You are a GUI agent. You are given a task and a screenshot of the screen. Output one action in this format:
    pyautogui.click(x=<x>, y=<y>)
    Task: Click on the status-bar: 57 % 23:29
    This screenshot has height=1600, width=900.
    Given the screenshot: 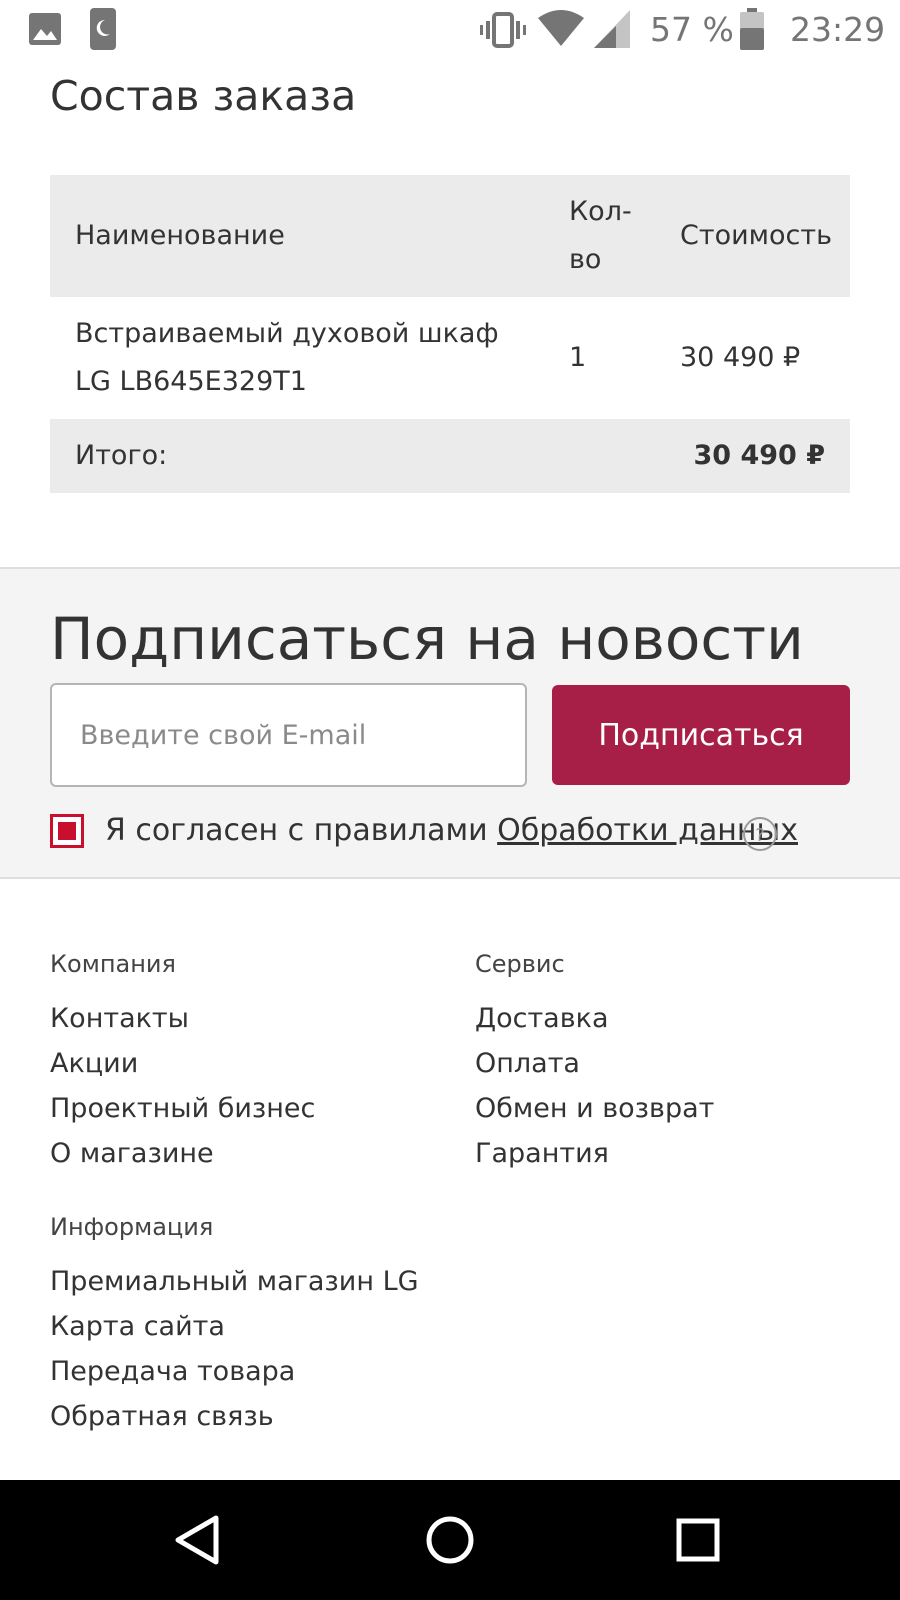 What is the action you would take?
    pyautogui.click(x=450, y=31)
    